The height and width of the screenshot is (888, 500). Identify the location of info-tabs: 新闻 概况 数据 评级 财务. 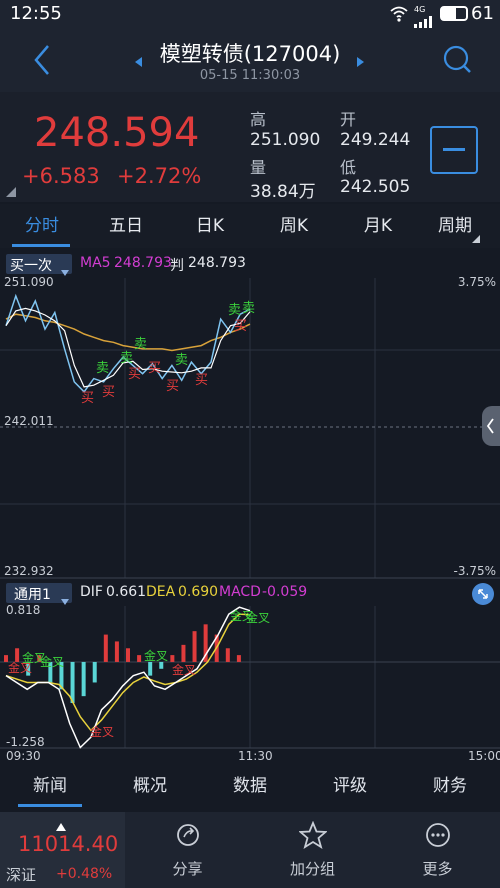
(250, 786).